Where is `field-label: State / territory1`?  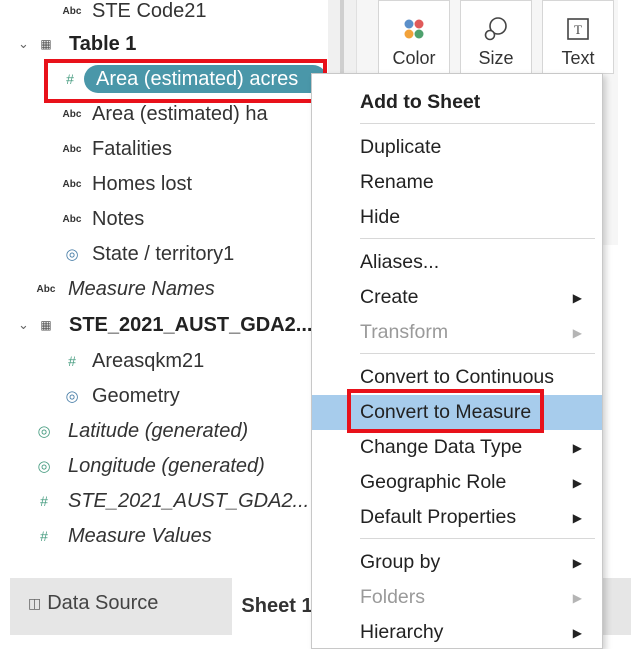
field-label: State / territory1 is located at coordinates (163, 253).